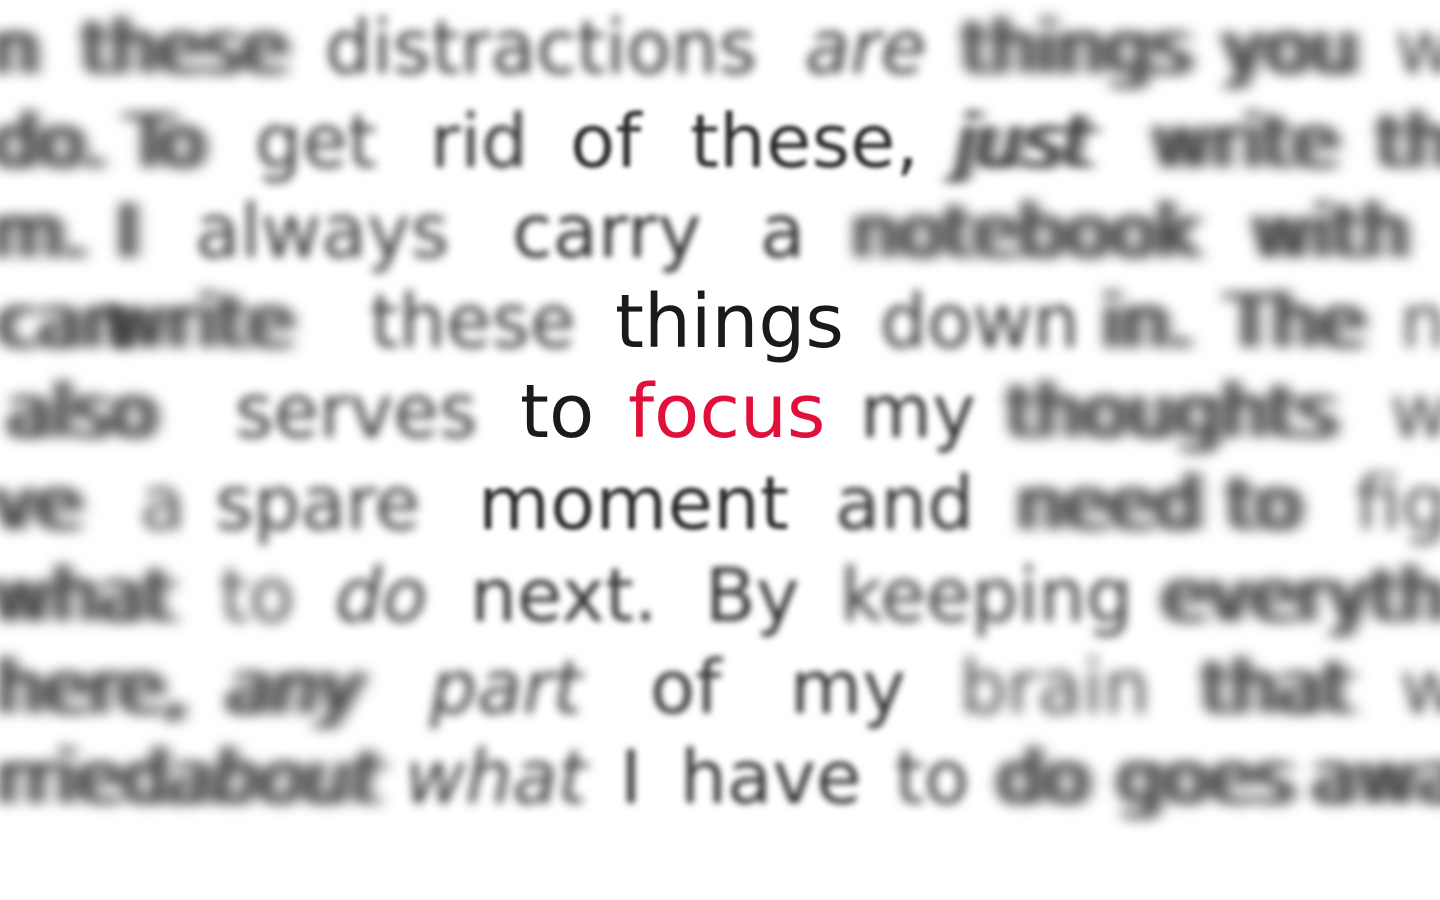  I want to click on word: next., so click(564, 596).